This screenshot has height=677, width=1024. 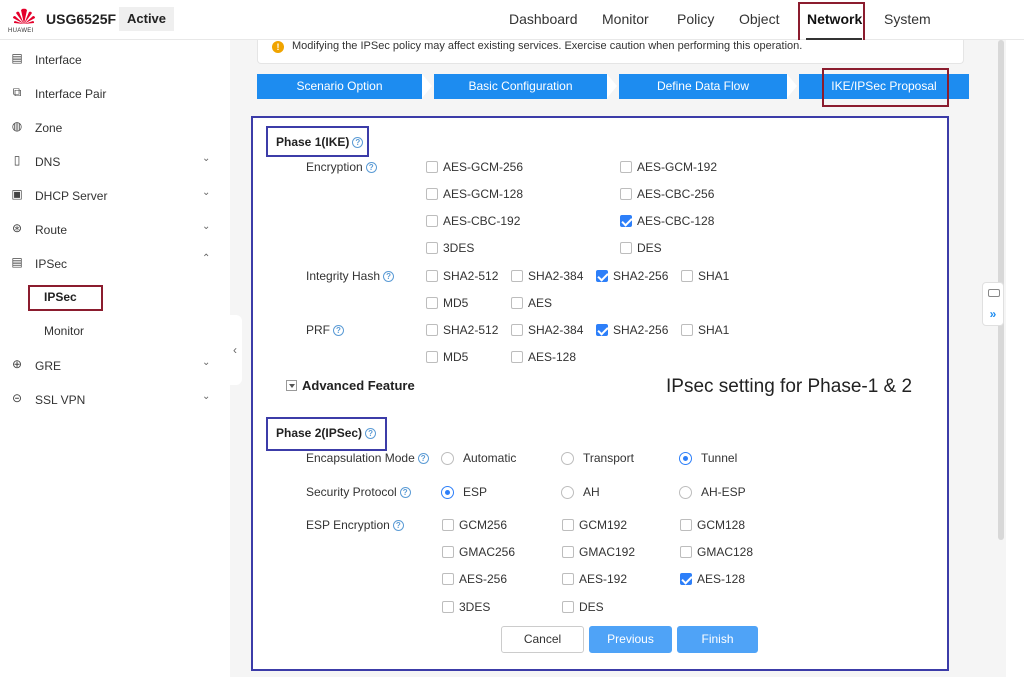 I want to click on radio-label: AH, so click(x=591, y=492).